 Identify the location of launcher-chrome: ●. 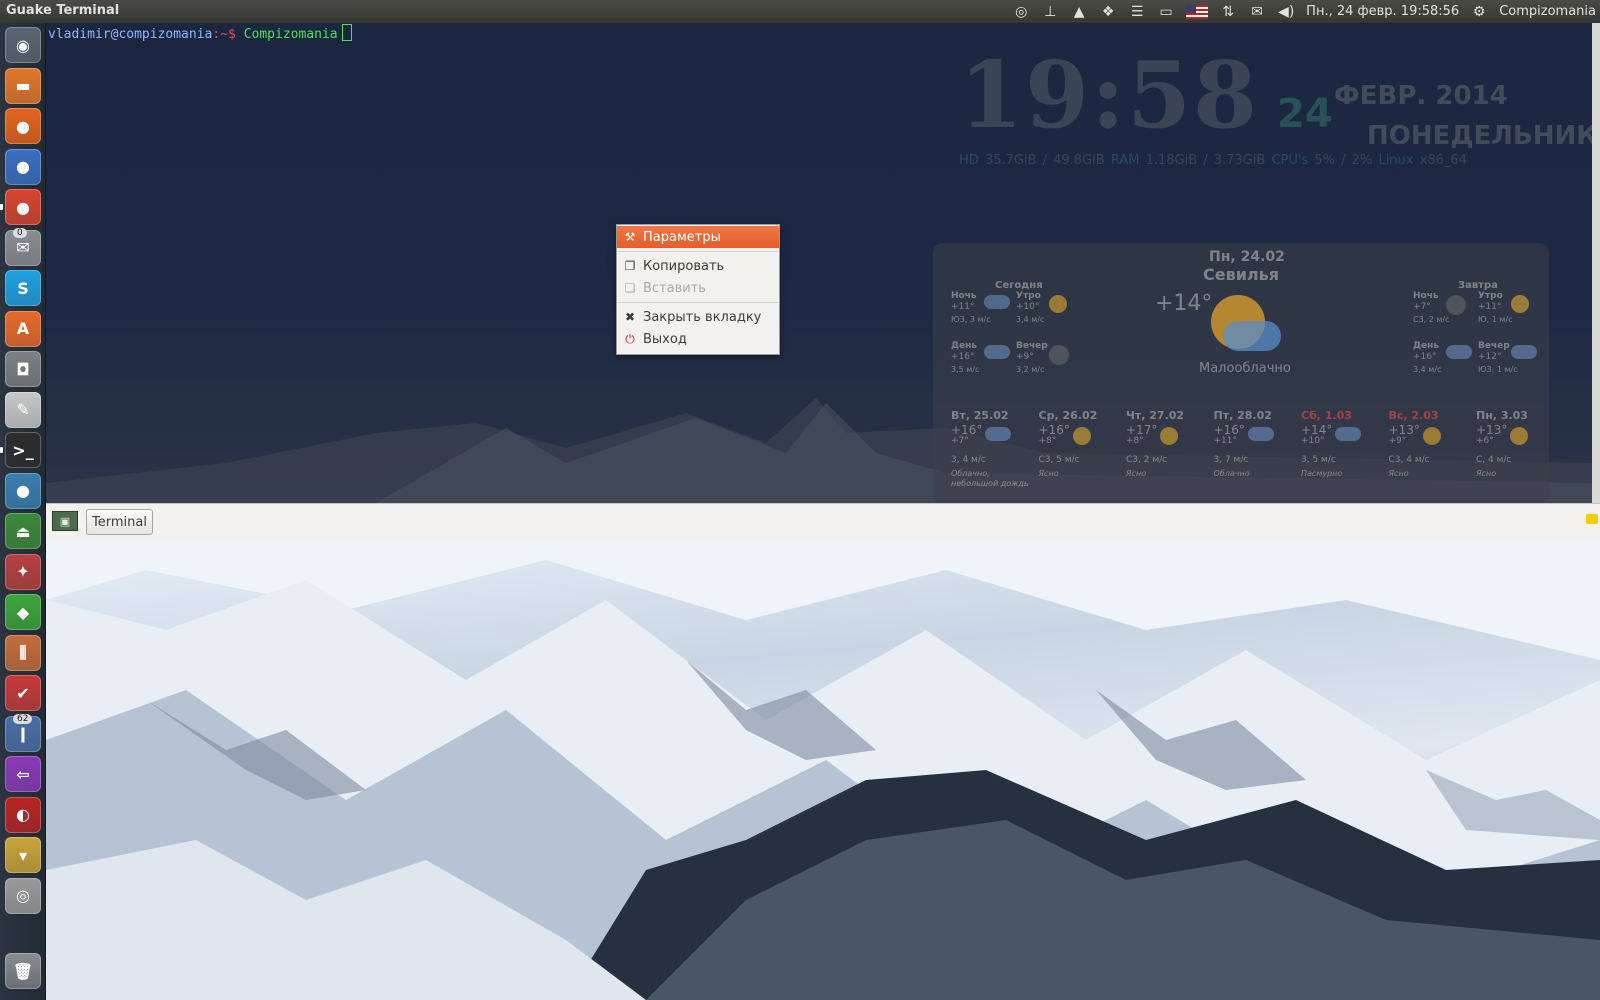
(23, 207).